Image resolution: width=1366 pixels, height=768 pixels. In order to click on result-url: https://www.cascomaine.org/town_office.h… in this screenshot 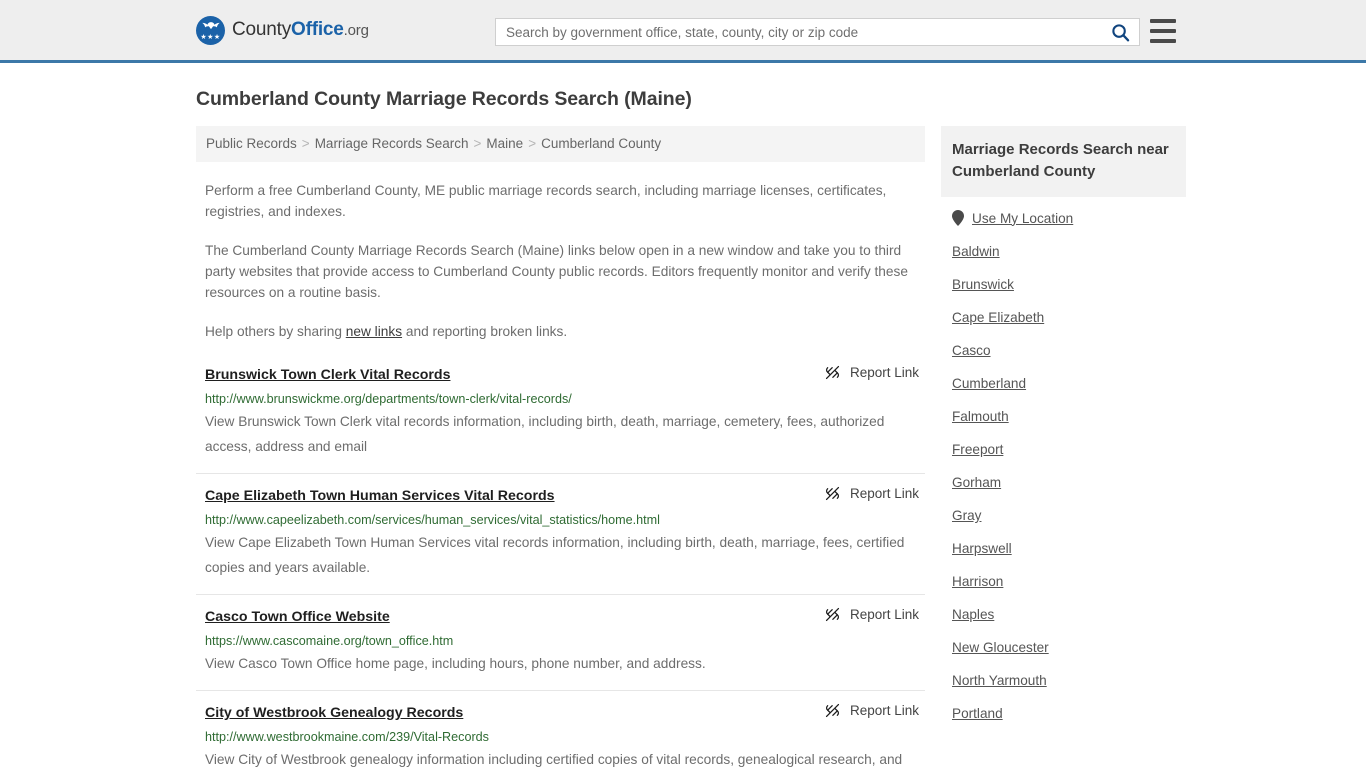, I will do `click(329, 641)`.